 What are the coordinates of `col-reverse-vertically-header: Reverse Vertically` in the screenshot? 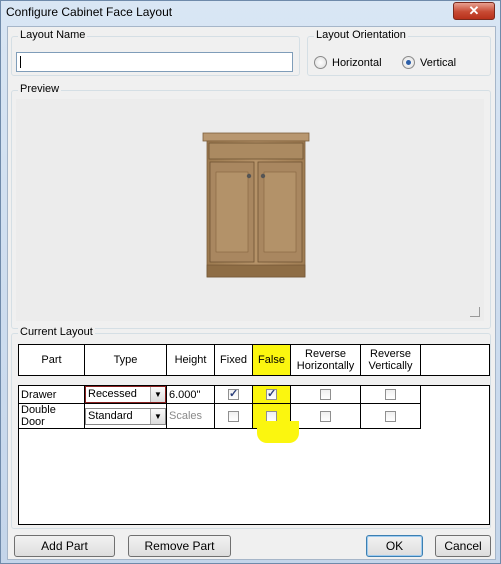 It's located at (390, 360).